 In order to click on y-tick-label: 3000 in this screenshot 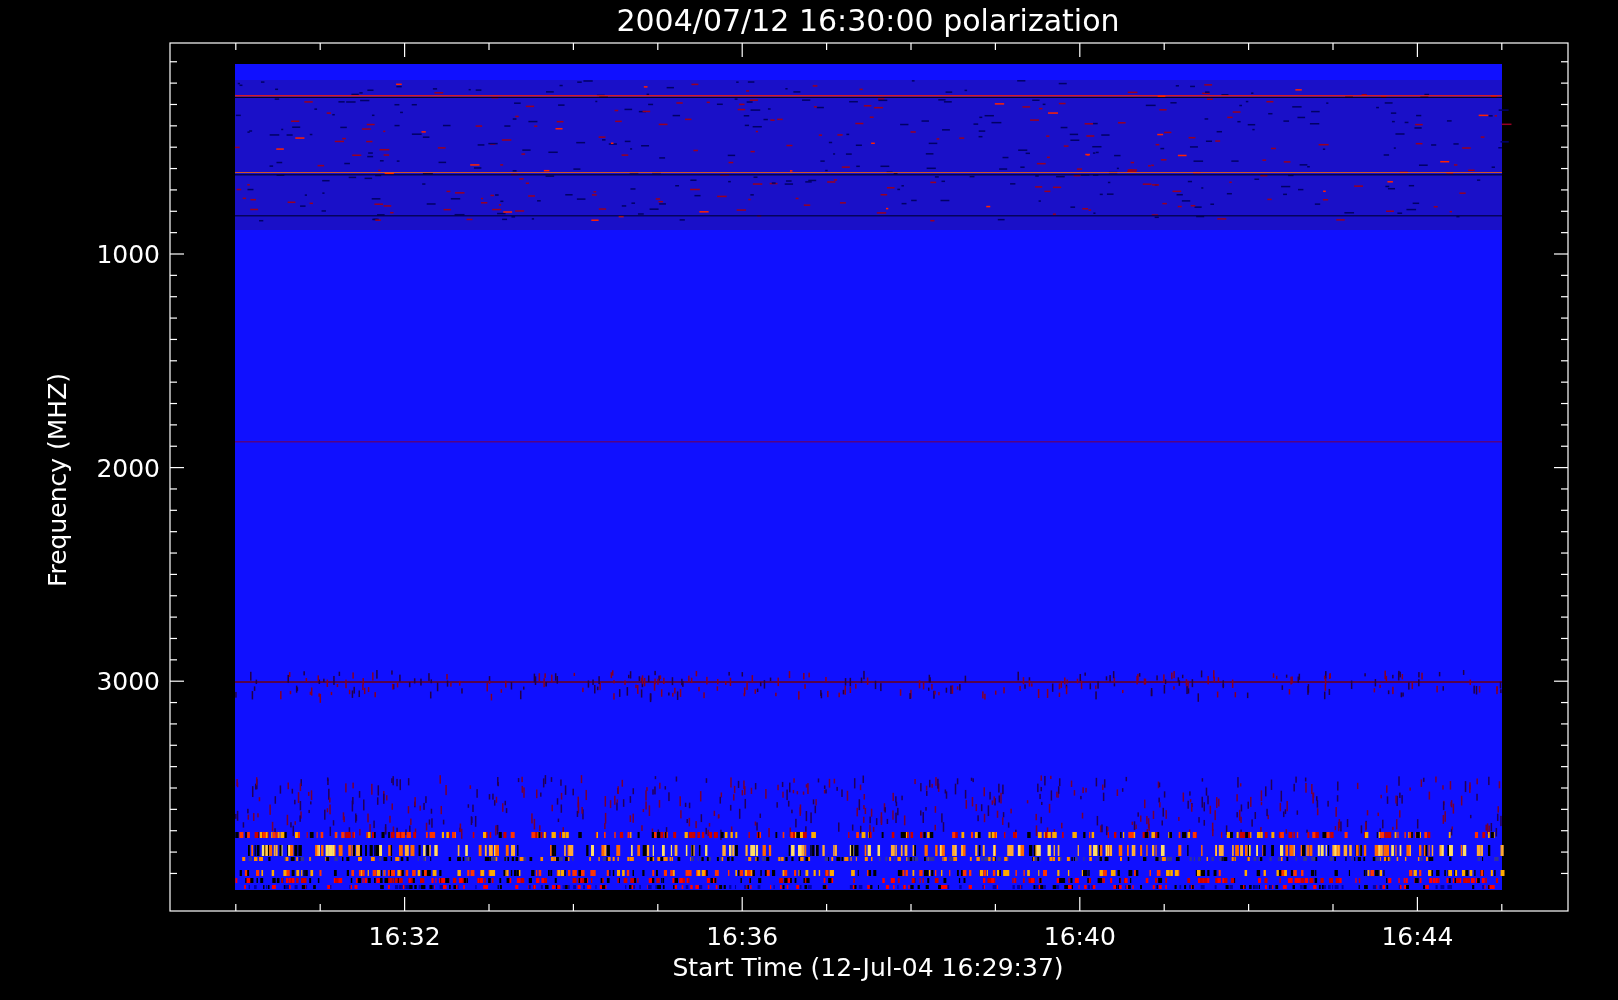, I will do `click(128, 682)`.